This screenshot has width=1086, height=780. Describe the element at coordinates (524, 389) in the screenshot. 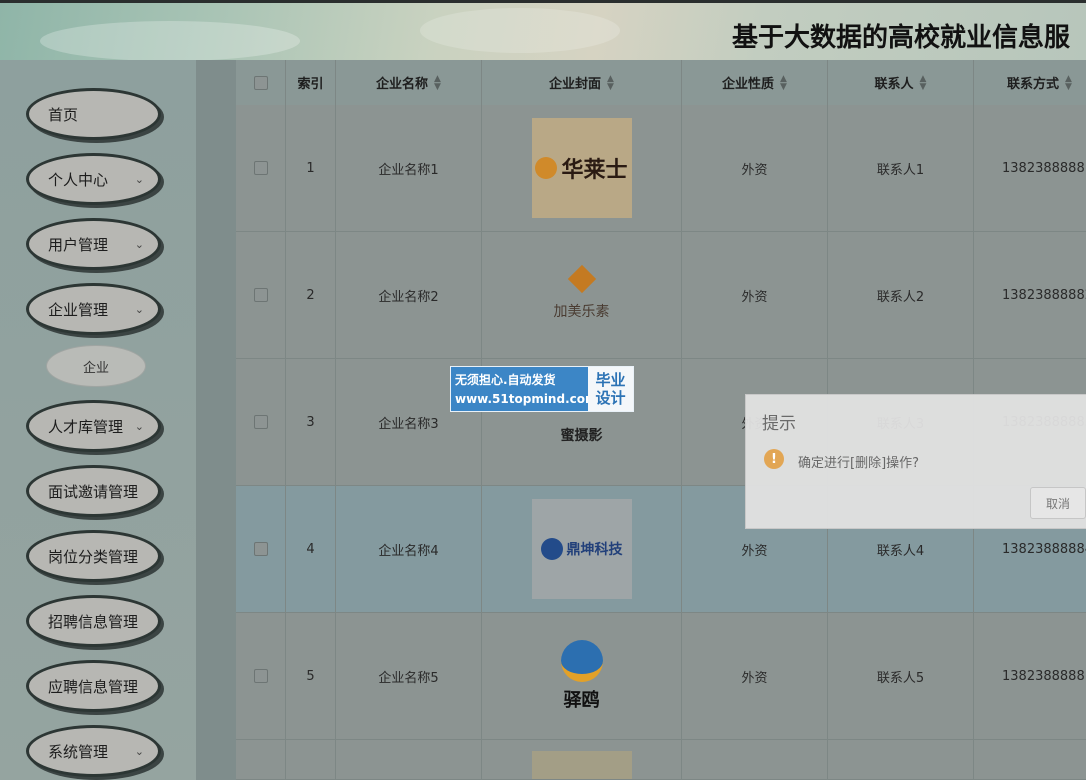

I see `watermark-text: 无须担心.自动发货 www.51topmind.com` at that location.